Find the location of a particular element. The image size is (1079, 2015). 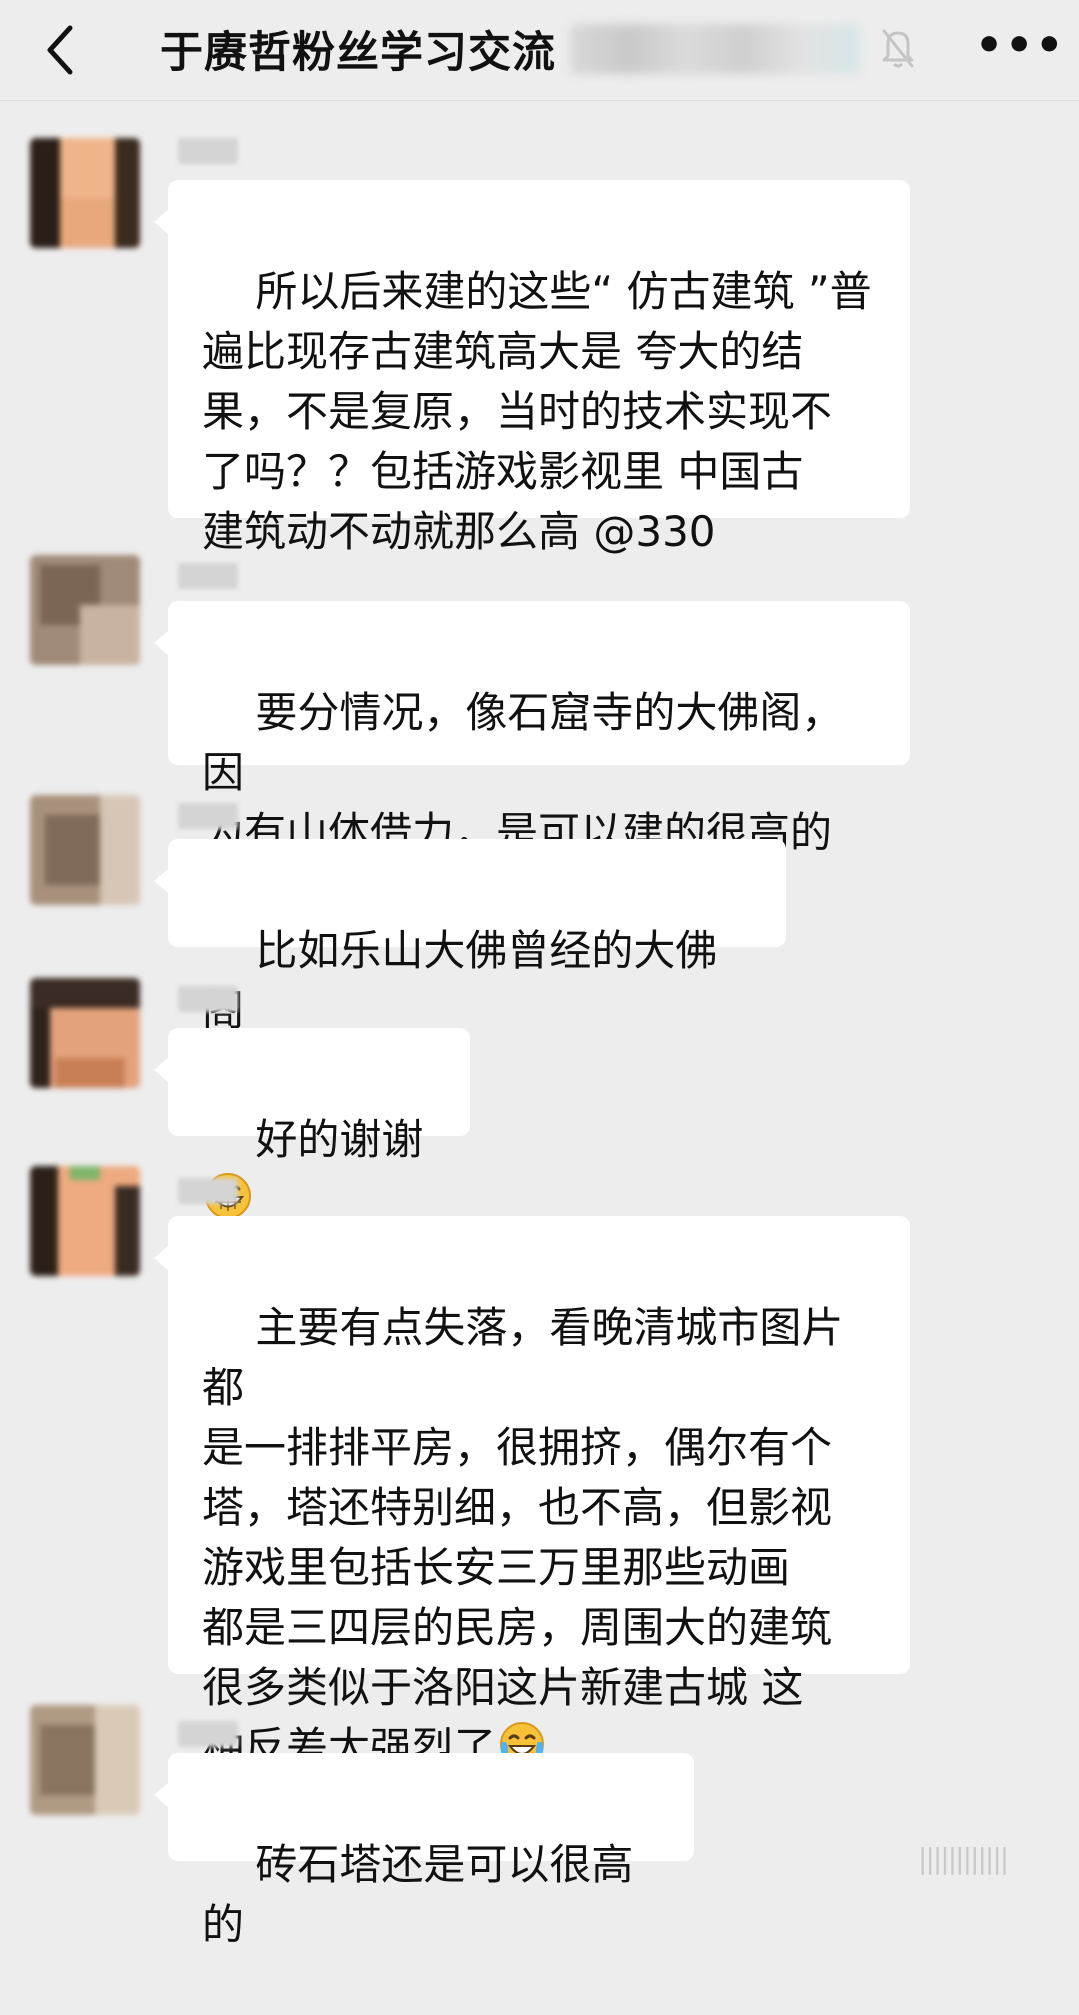

blurred-member-count is located at coordinates (715, 49).